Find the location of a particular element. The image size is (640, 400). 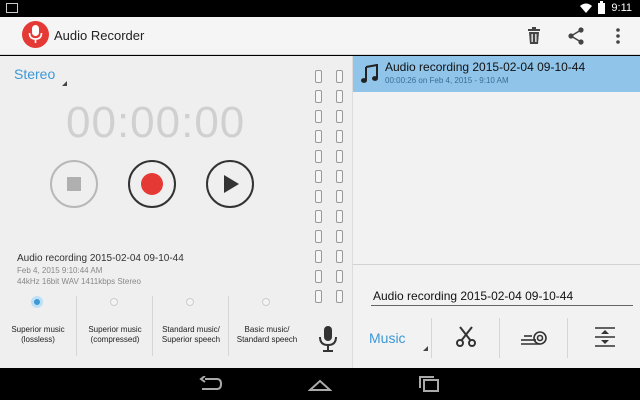

notification-icon is located at coordinates (12, 8).